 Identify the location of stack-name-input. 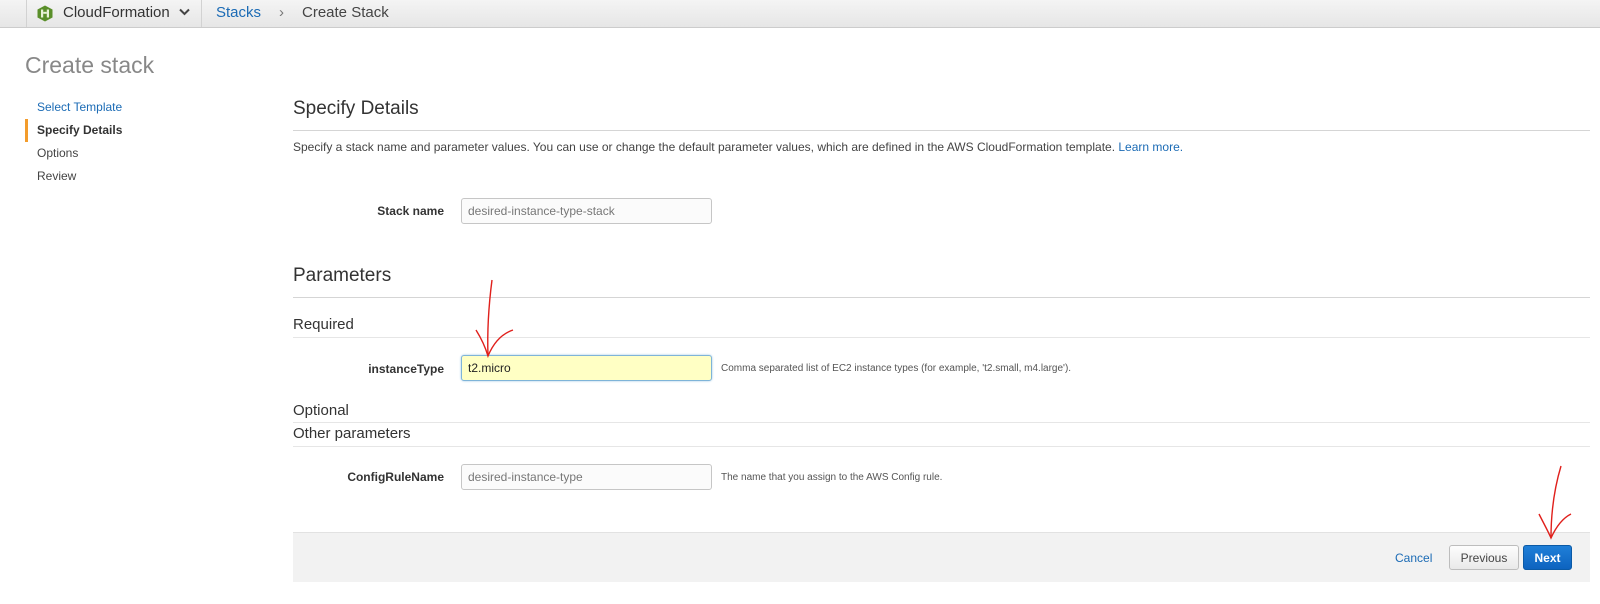
(586, 211).